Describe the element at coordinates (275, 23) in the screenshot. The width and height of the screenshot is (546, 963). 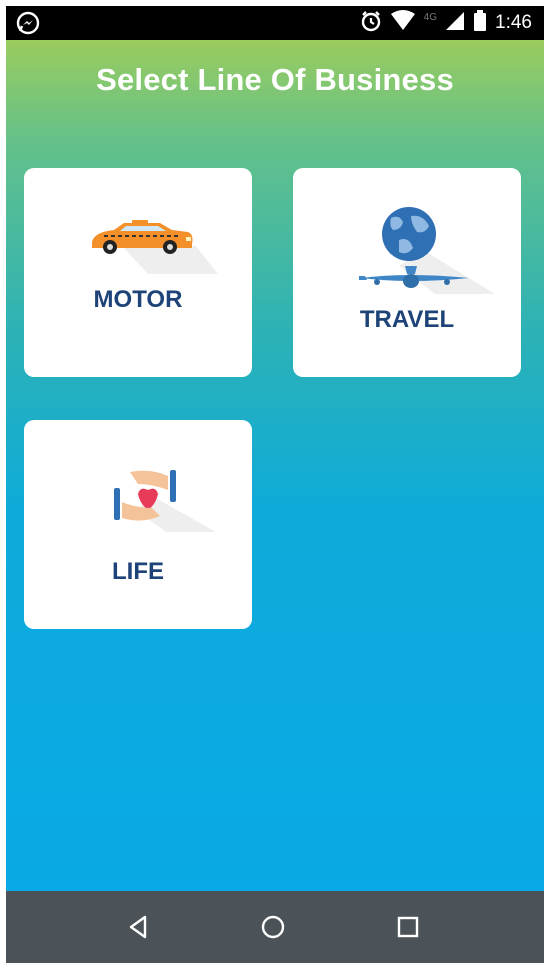
I see `status-bar: 4G 1:46` at that location.